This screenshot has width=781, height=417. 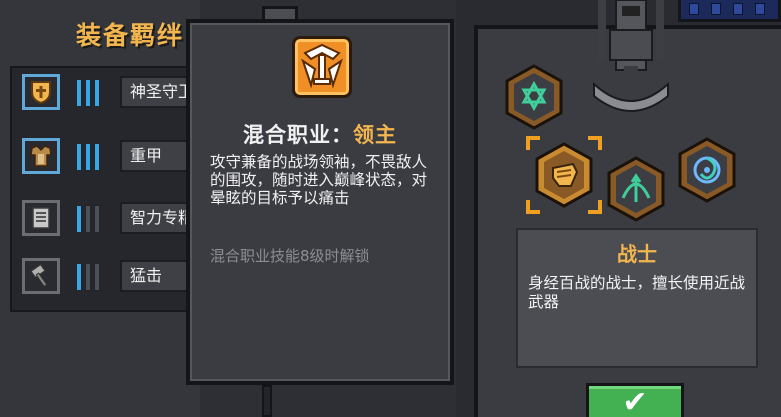 What do you see at coordinates (637, 292) in the screenshot?
I see `class-description: 身经百战的战士，擅长使用近战武器` at bounding box center [637, 292].